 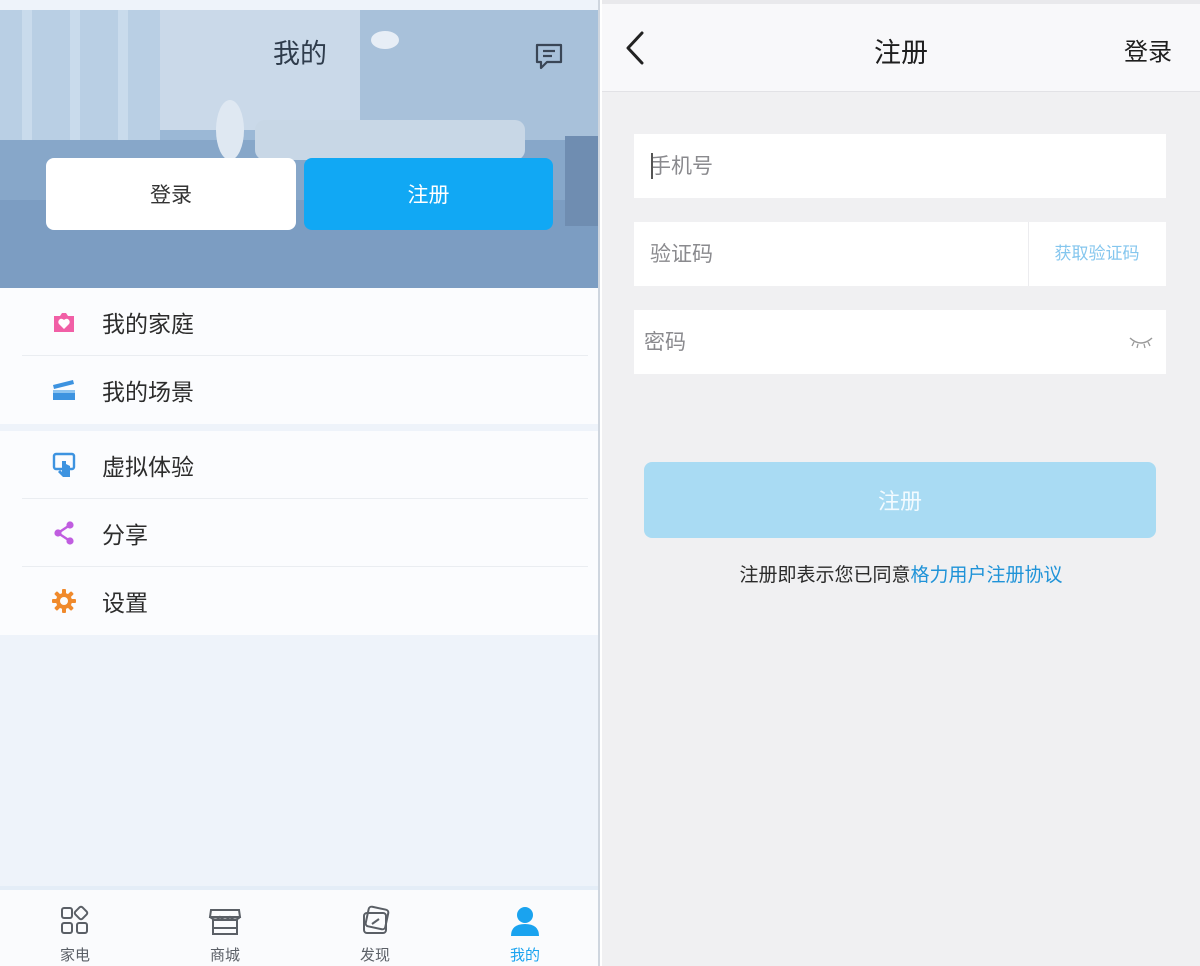 I want to click on register-submit-button: 注册, so click(x=900, y=500).